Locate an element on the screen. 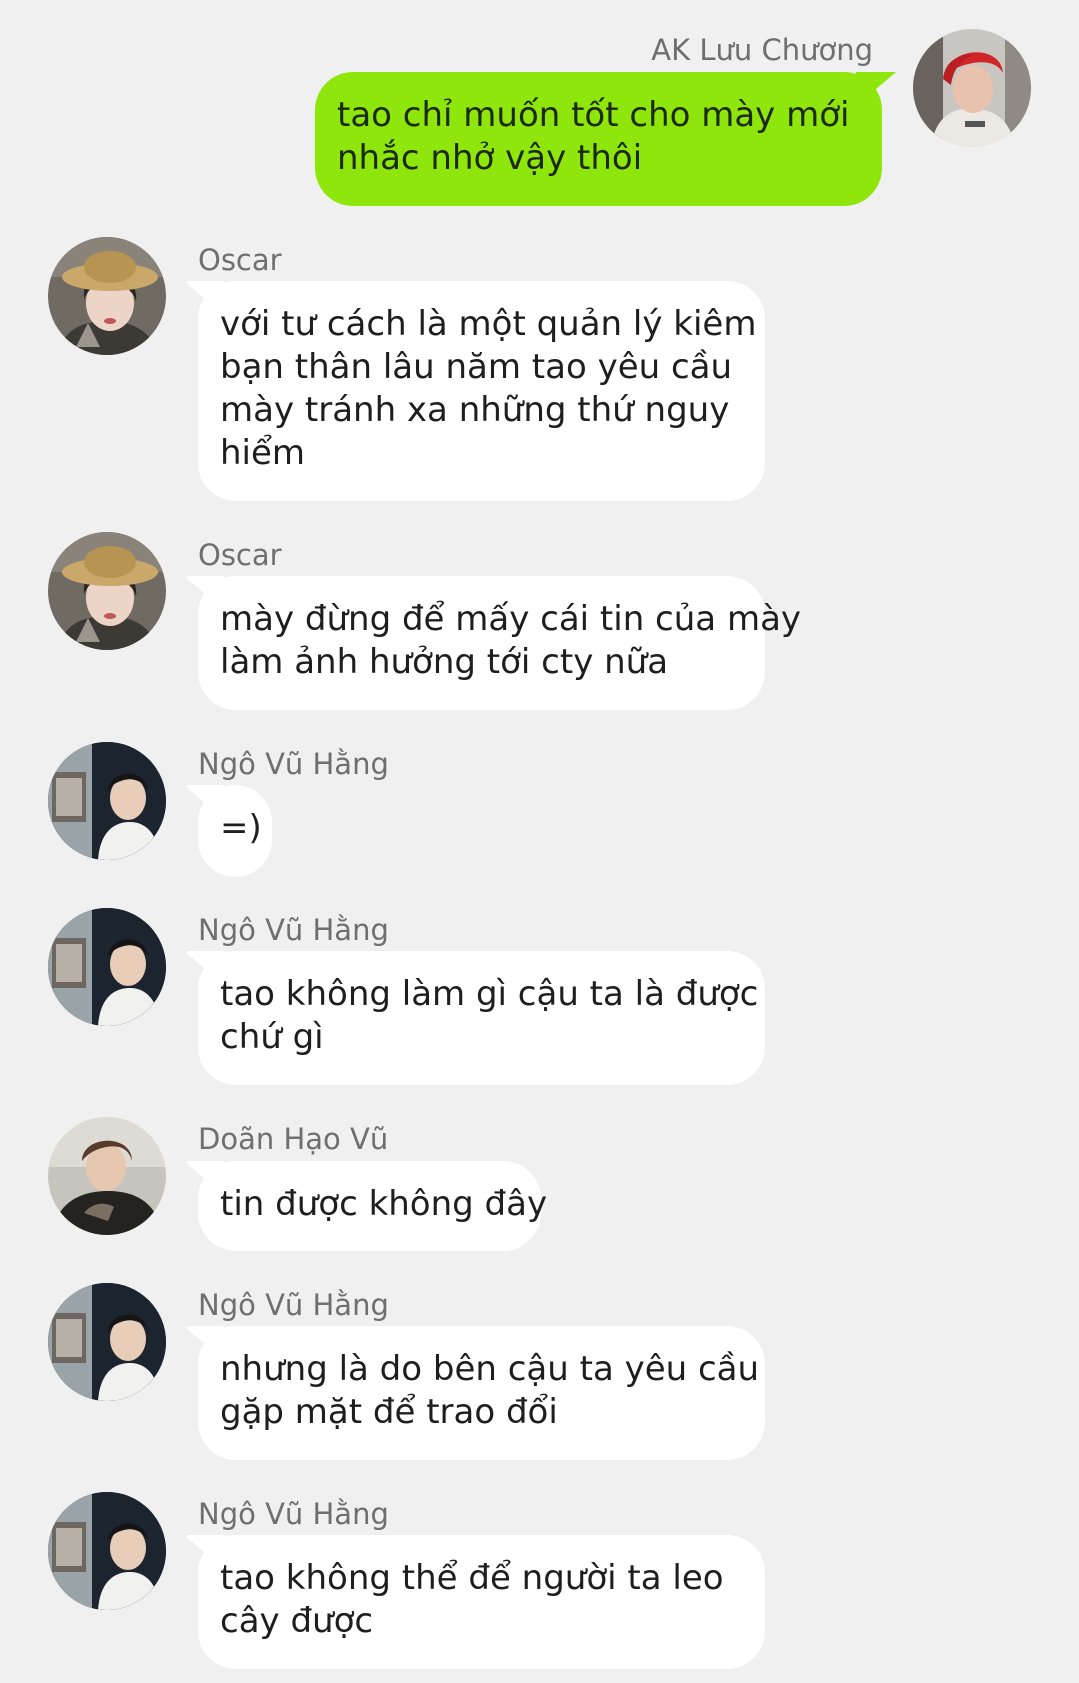 This screenshot has height=1683, width=1079. message-text-line: hiểm is located at coordinates (263, 453).